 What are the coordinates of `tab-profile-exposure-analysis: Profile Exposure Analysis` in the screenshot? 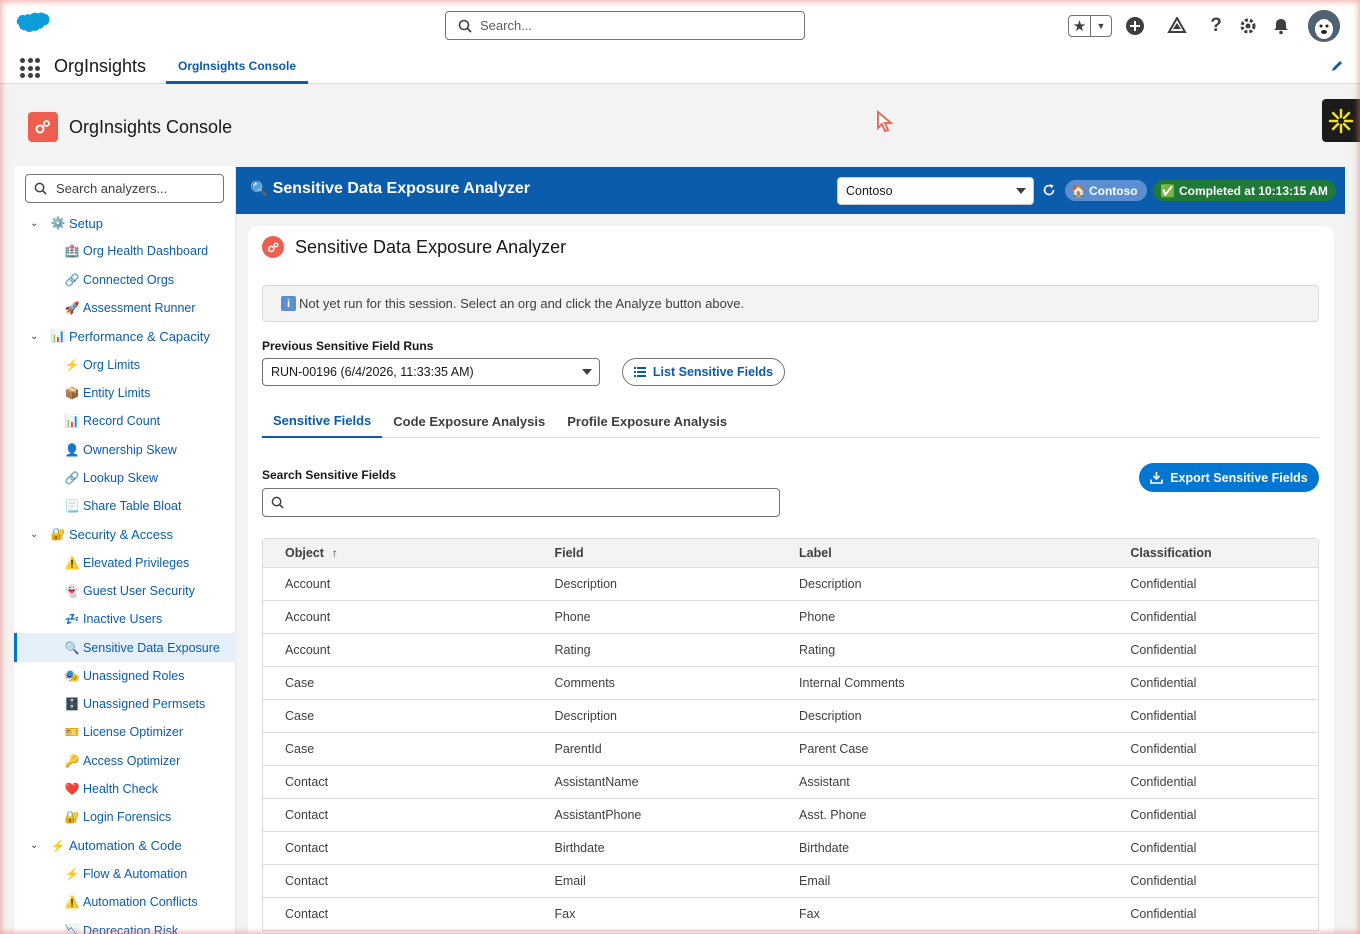 It's located at (647, 421).